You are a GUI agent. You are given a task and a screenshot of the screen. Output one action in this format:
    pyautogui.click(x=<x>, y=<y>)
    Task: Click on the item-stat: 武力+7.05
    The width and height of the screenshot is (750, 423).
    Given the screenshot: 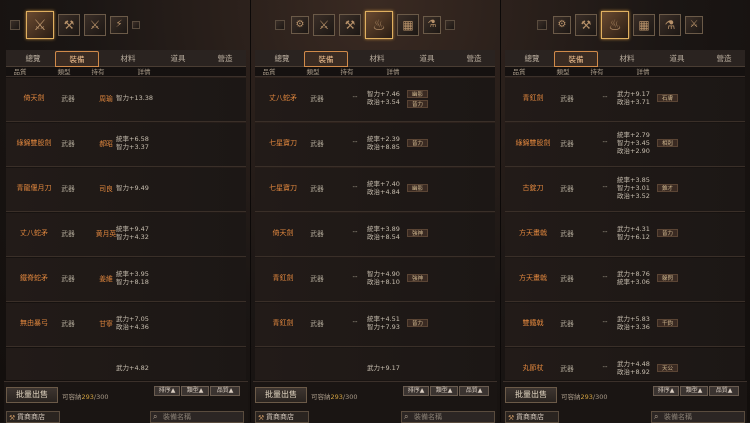 What is the action you would take?
    pyautogui.click(x=132, y=319)
    